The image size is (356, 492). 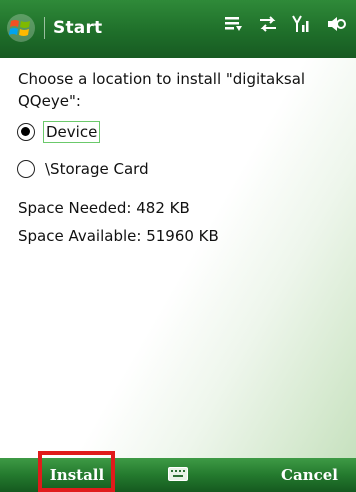 I want to click on sync-icon, so click(x=268, y=24).